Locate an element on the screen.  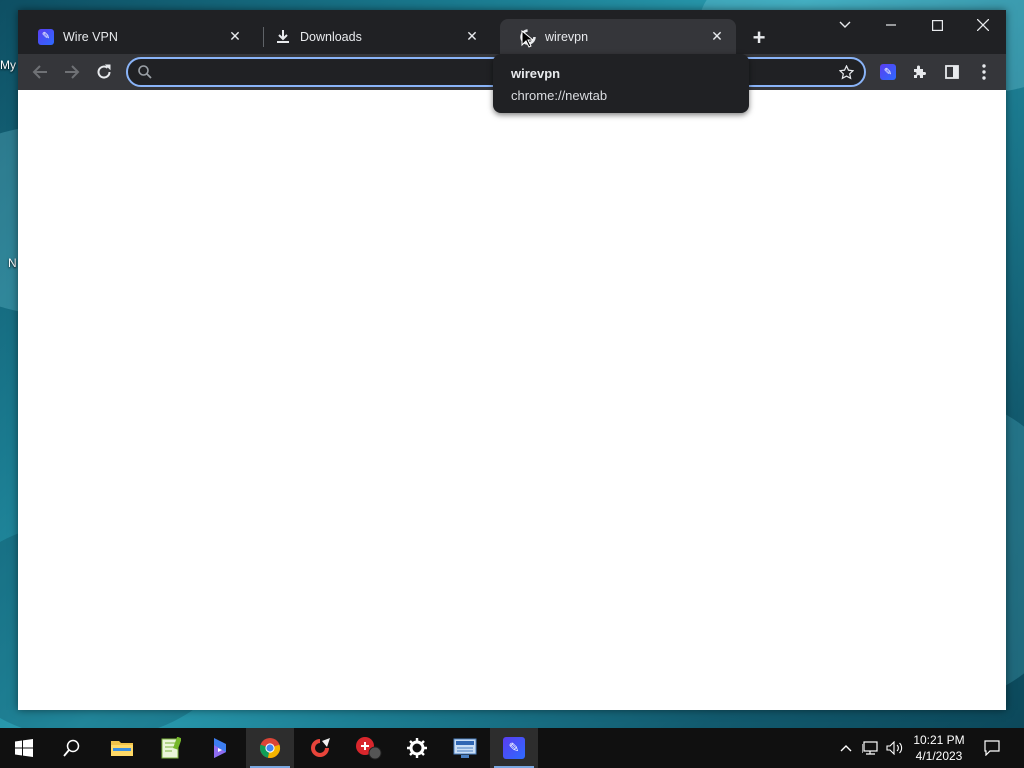
wire-vpn-extension-button: ✎ is located at coordinates (888, 72).